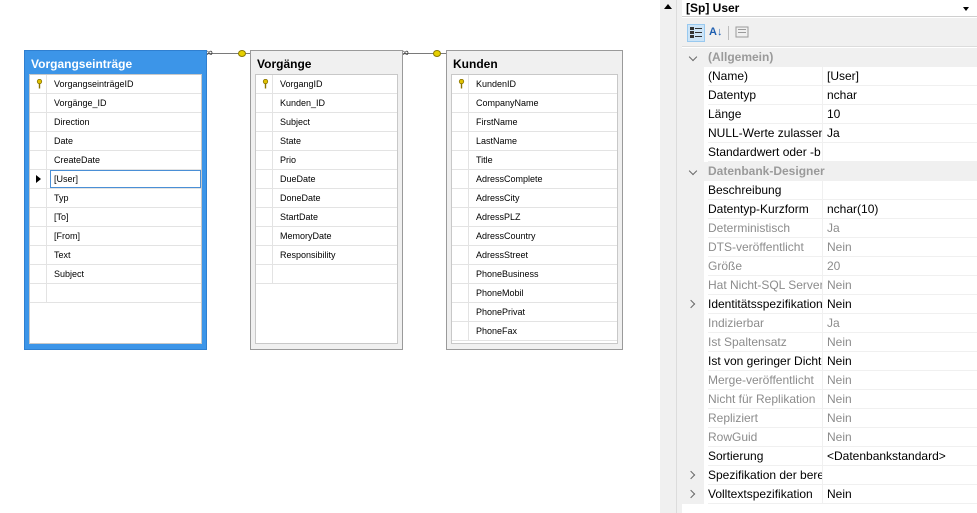 This screenshot has height=513, width=977. What do you see at coordinates (115, 103) in the screenshot?
I see `column-row: Vorgänge_ID` at bounding box center [115, 103].